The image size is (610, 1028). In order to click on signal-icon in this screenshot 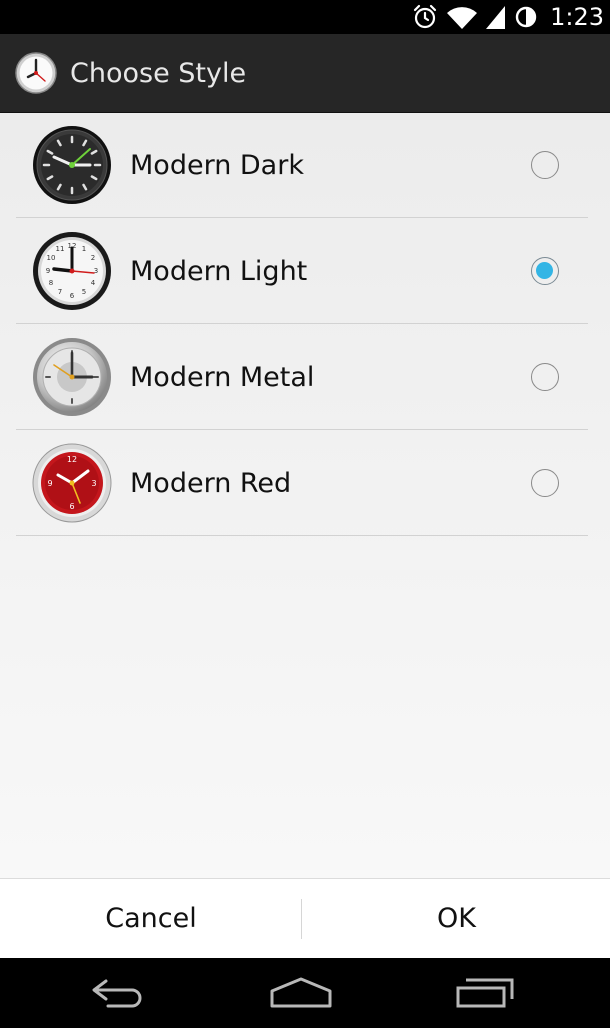, I will do `click(496, 17)`.